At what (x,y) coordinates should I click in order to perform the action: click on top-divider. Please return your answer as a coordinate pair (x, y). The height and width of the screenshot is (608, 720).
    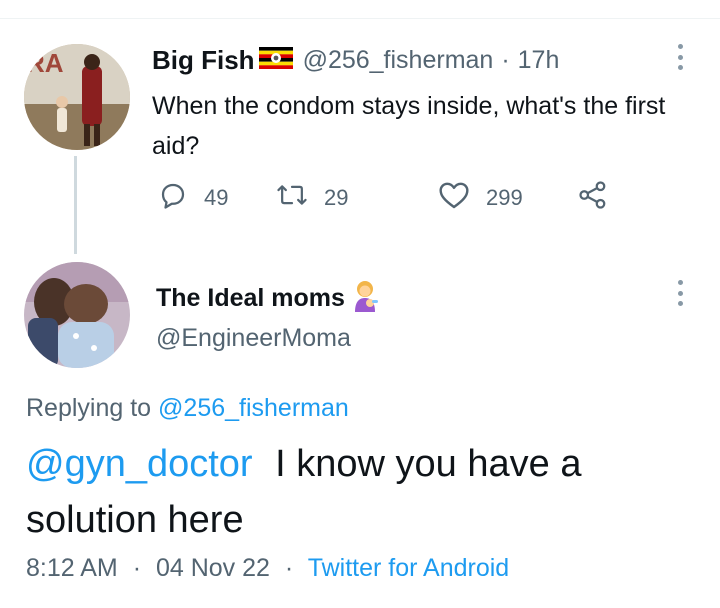
    Looking at the image, I should click on (360, 18).